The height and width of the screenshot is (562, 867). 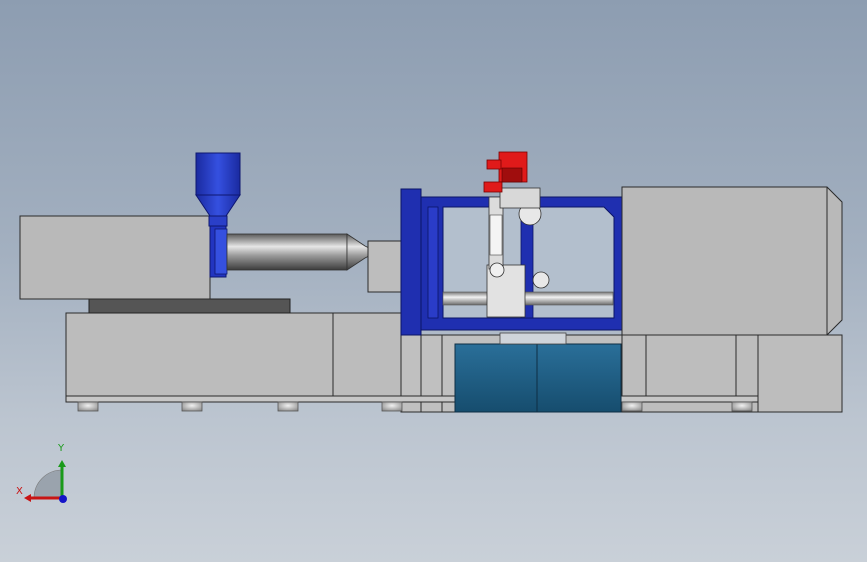 I want to click on coordinate-triad: X Y, so click(x=44, y=475).